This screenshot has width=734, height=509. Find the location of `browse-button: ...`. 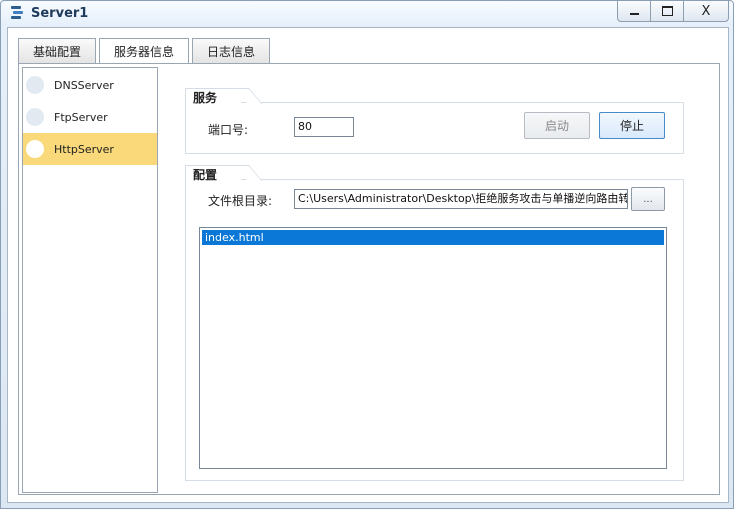

browse-button: ... is located at coordinates (648, 199).